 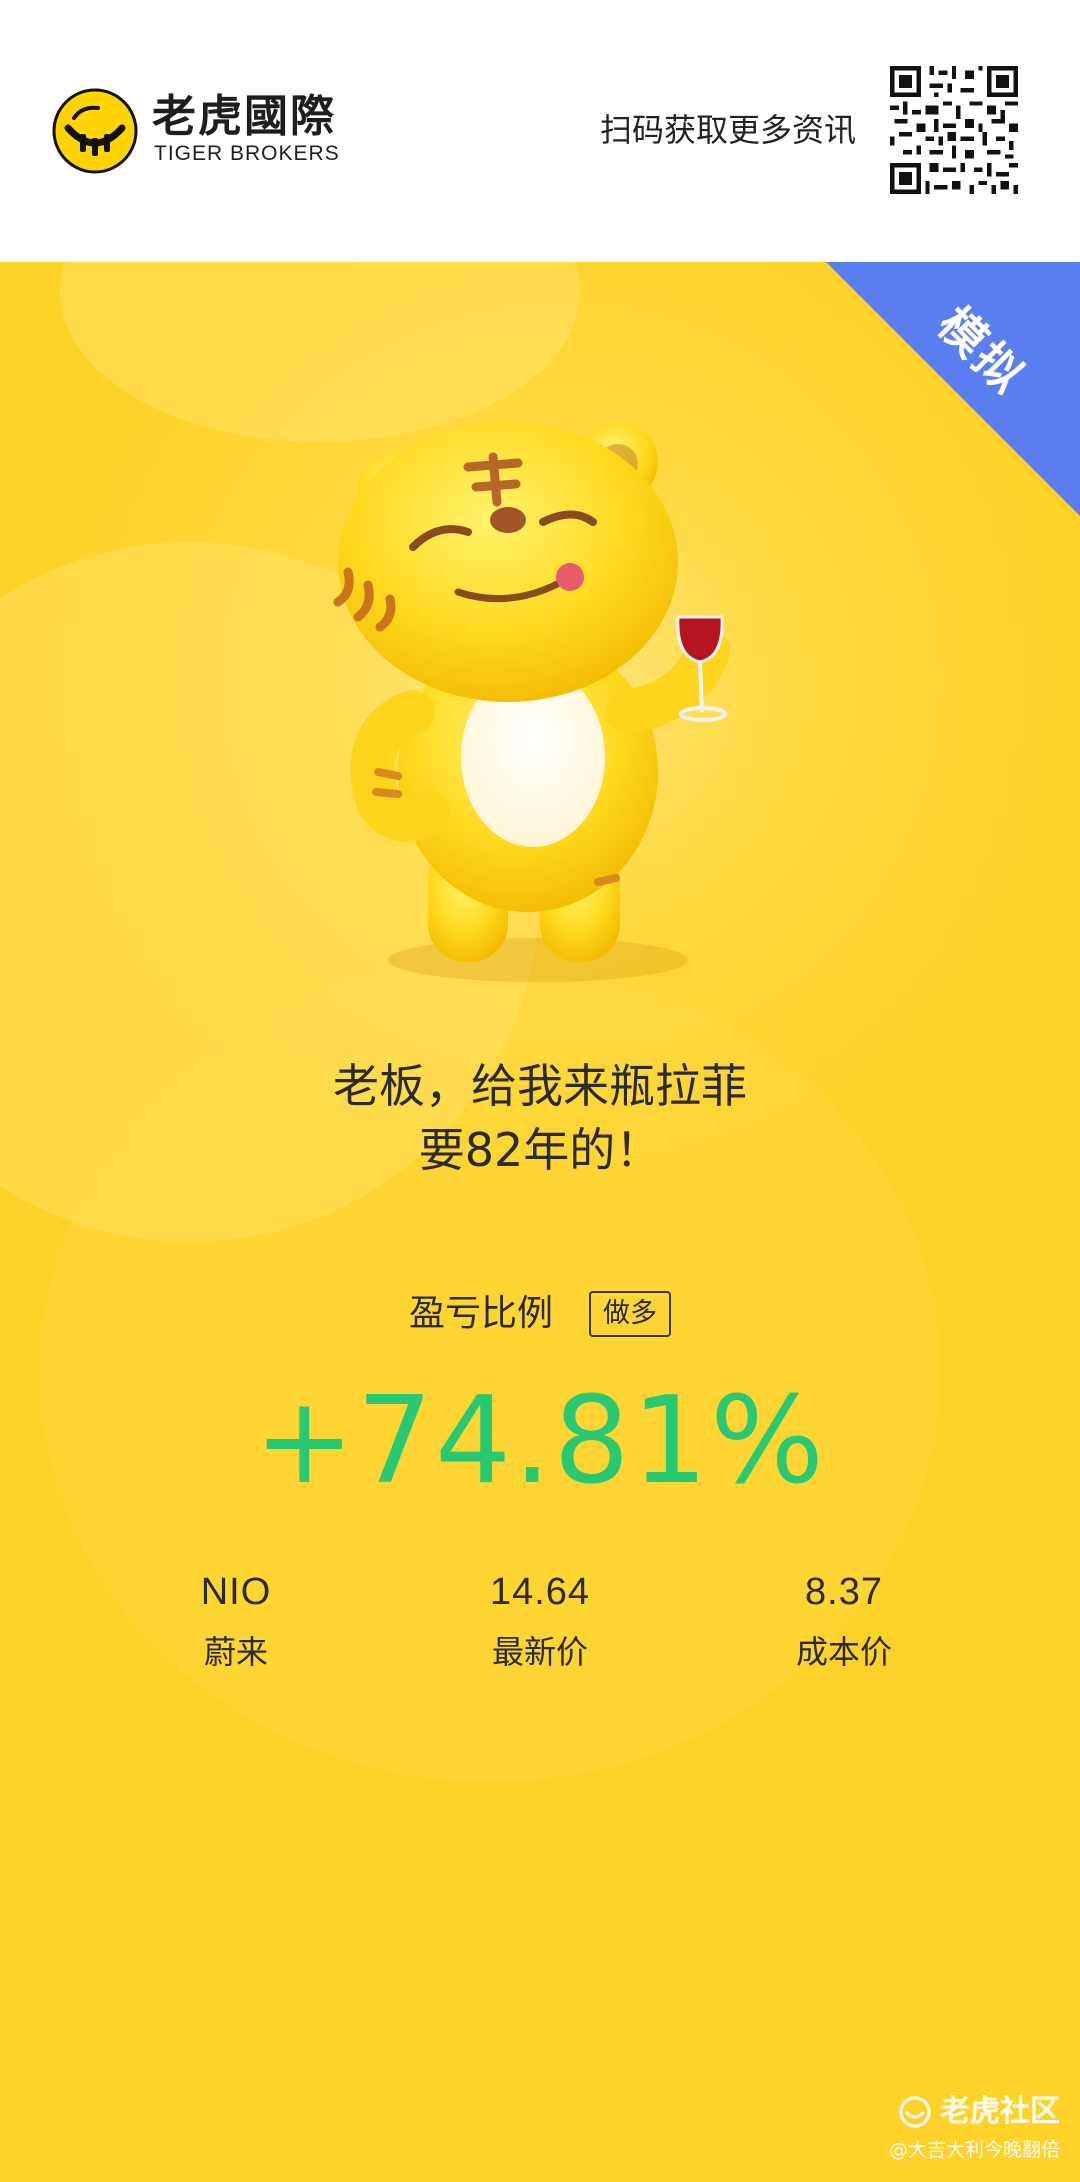 What do you see at coordinates (247, 153) in the screenshot?
I see `brand-name-en: TIGER BROKERS` at bounding box center [247, 153].